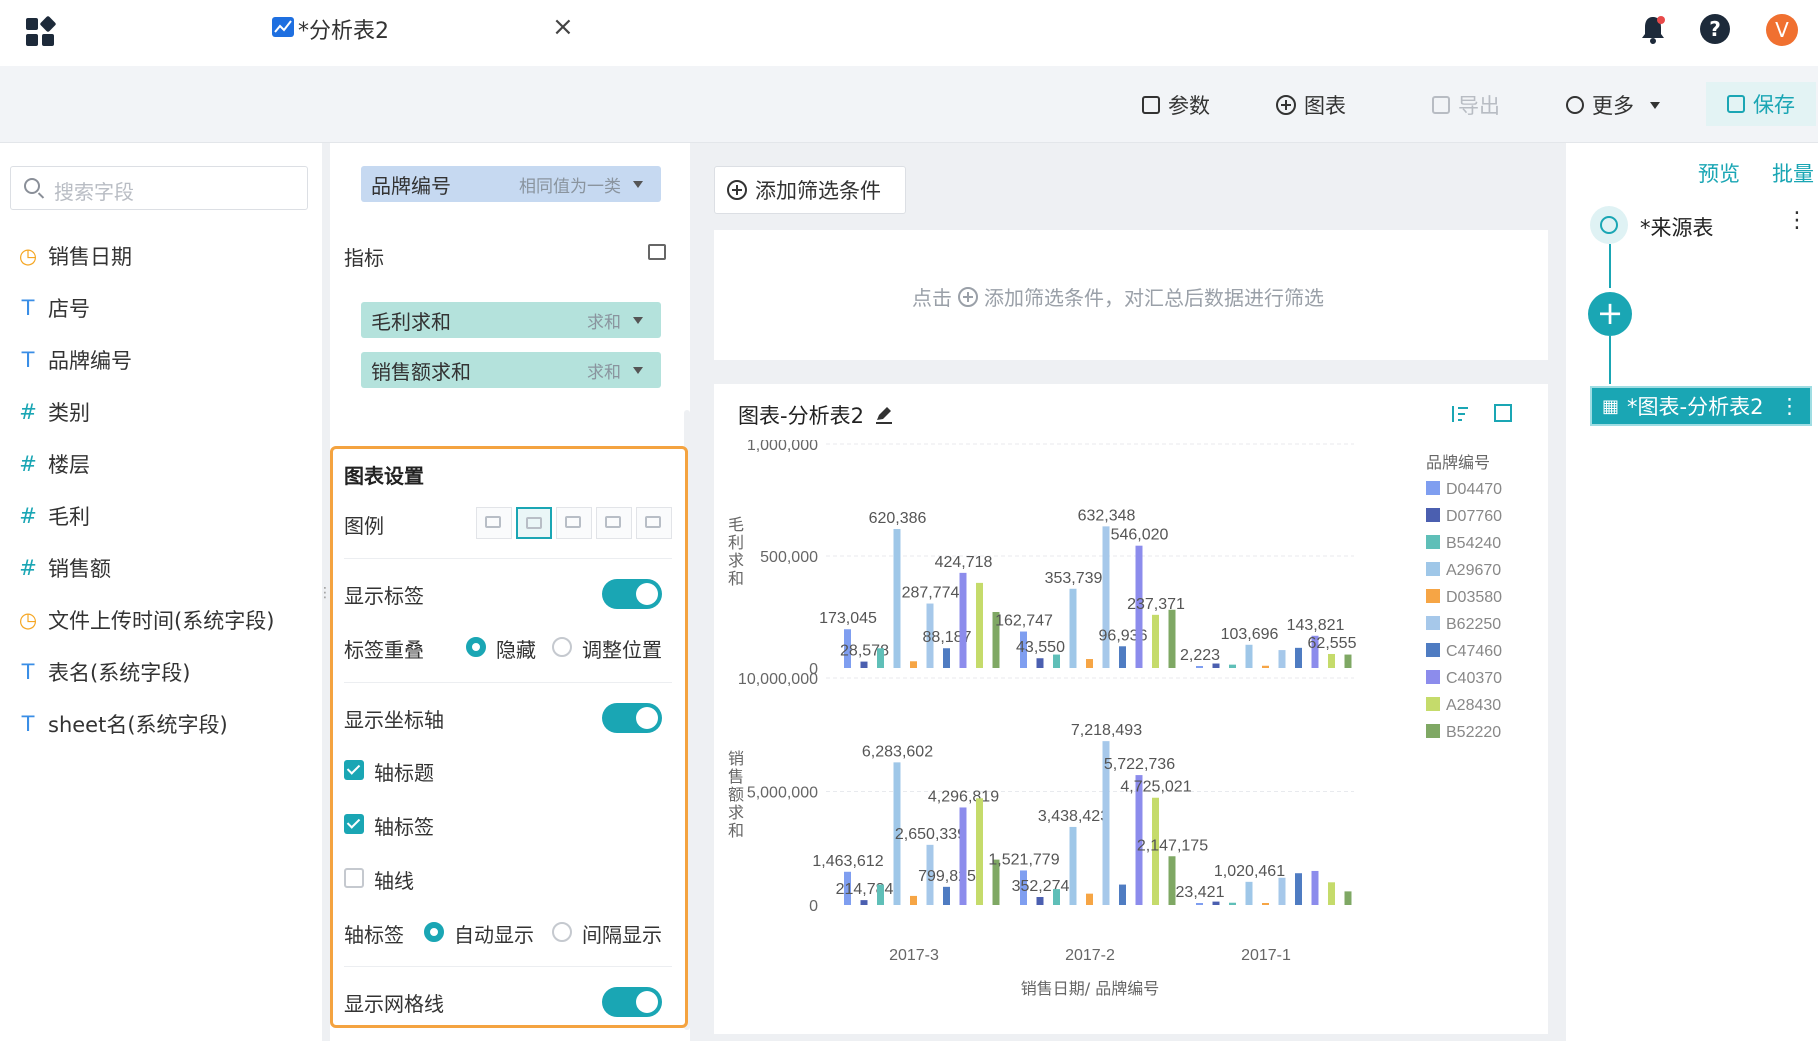  I want to click on x-tick-label: 2017-2, so click(1090, 955).